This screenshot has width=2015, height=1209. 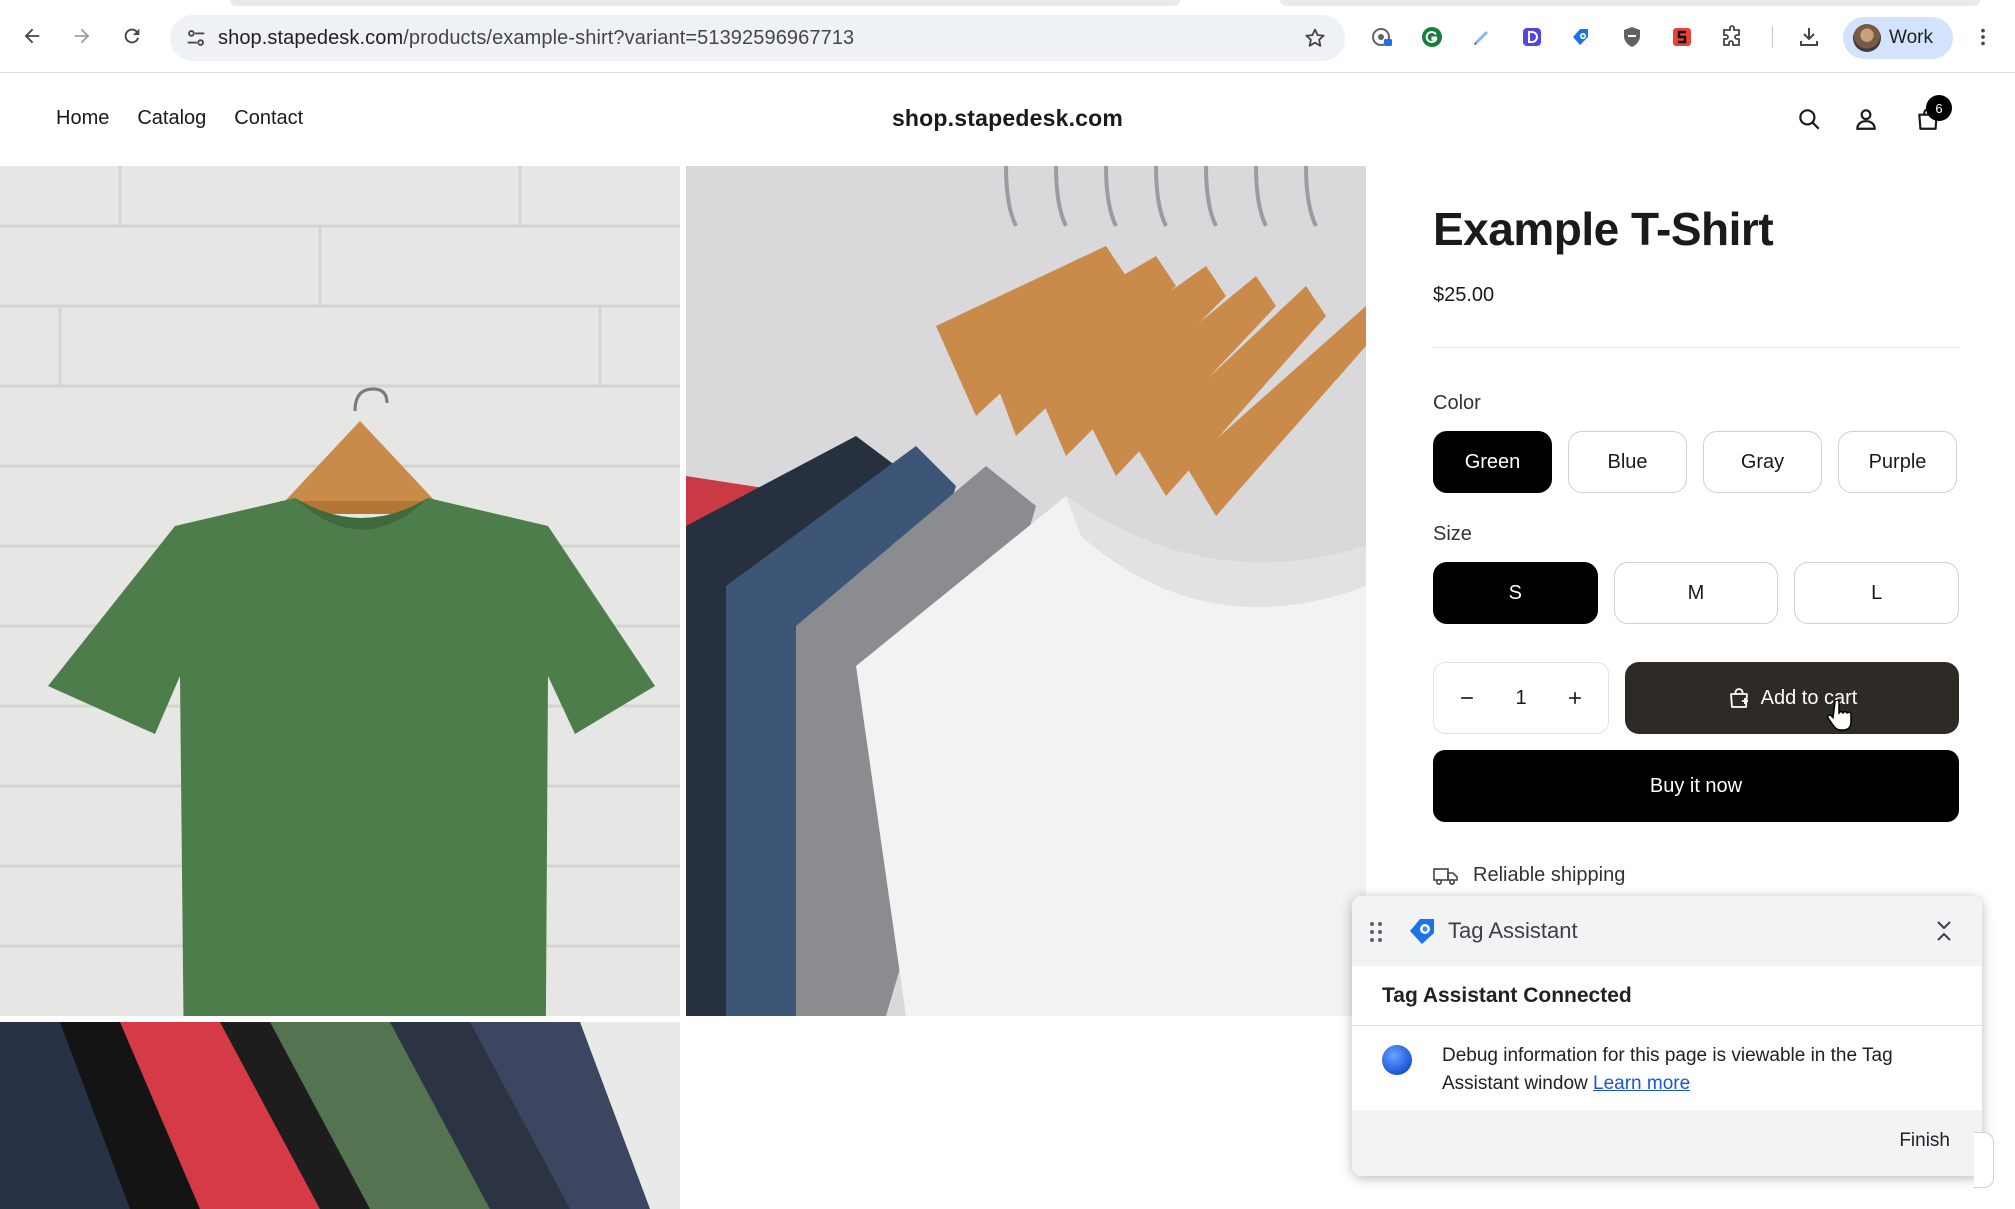 What do you see at coordinates (1911, 37) in the screenshot?
I see `profile-label: Work` at bounding box center [1911, 37].